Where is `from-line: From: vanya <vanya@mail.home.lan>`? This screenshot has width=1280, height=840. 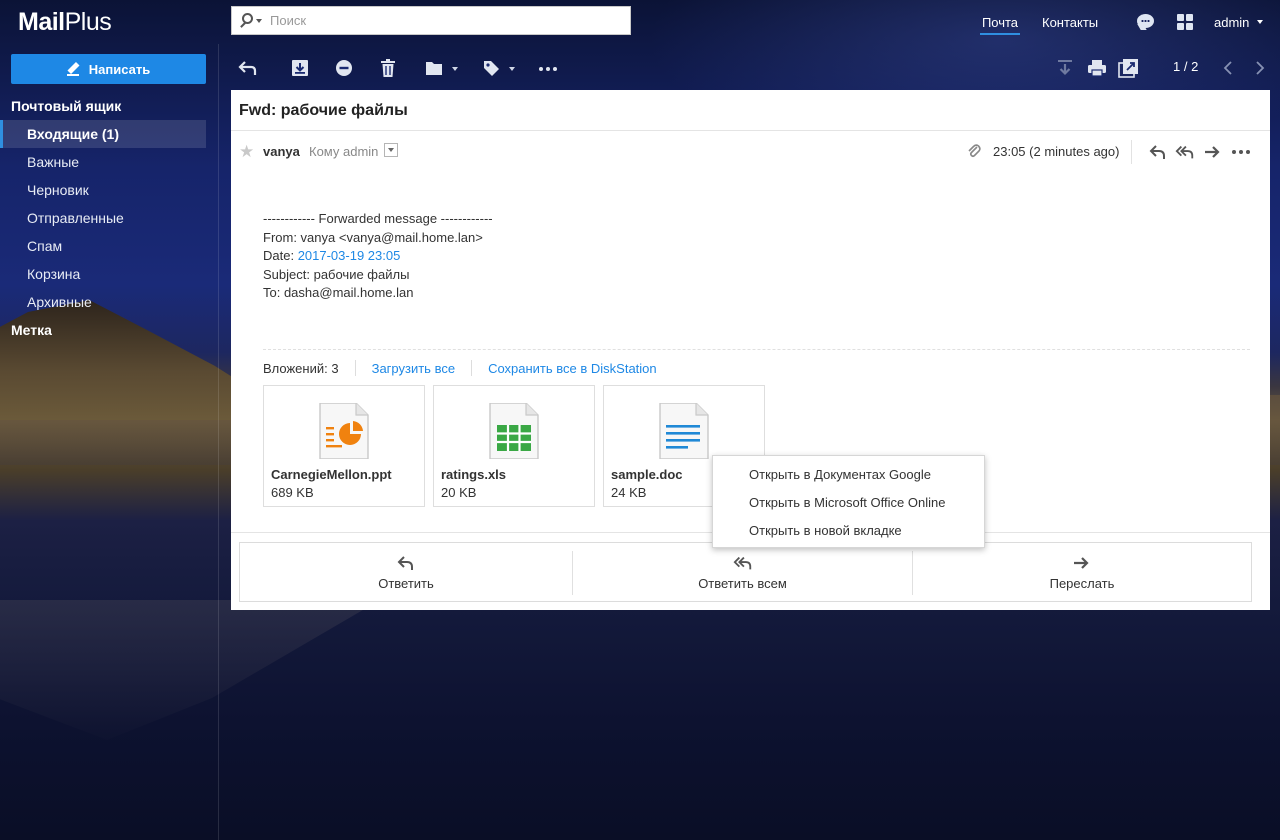 from-line: From: vanya <vanya@mail.home.lan> is located at coordinates (373, 237).